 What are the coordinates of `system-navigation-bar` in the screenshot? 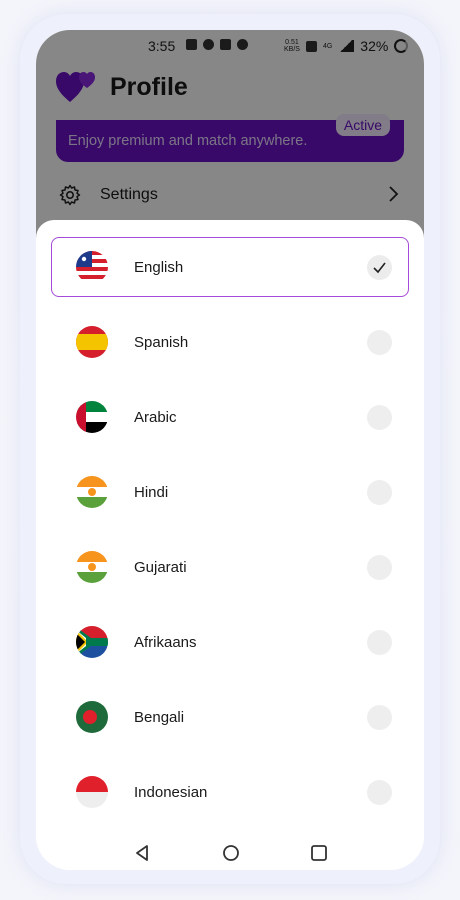 It's located at (230, 855).